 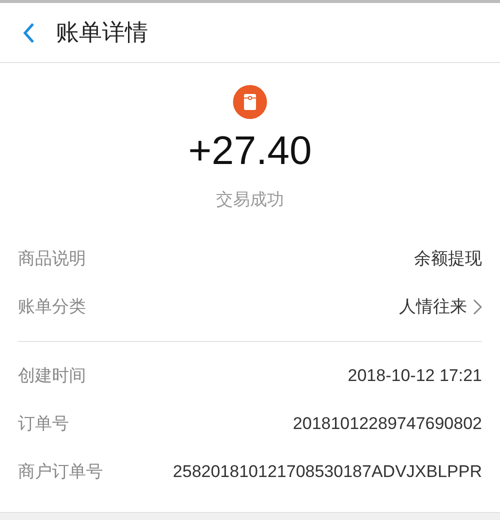 I want to click on field-label: 商品说明, so click(x=52, y=259).